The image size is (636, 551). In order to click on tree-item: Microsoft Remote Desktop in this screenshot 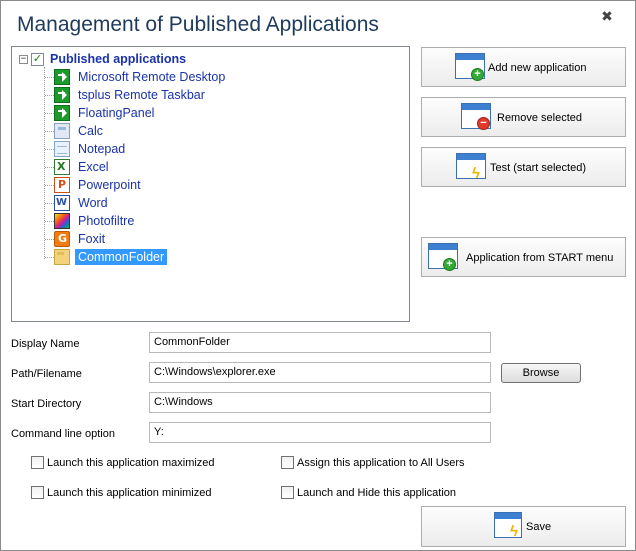, I will do `click(136, 77)`.